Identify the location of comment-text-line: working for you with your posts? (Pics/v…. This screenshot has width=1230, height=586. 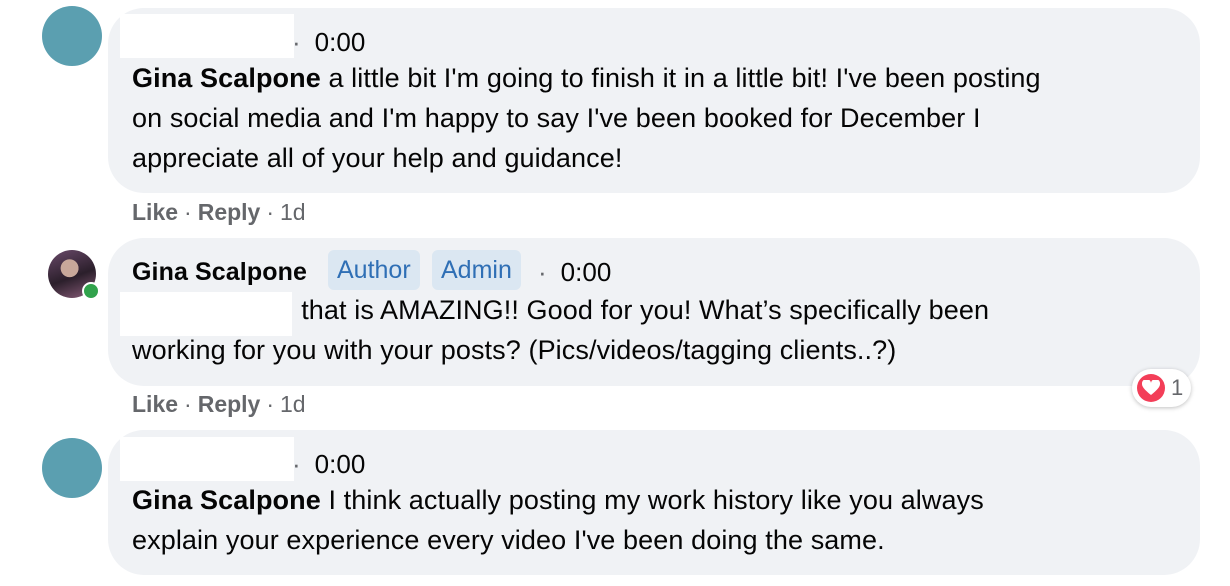
(514, 350).